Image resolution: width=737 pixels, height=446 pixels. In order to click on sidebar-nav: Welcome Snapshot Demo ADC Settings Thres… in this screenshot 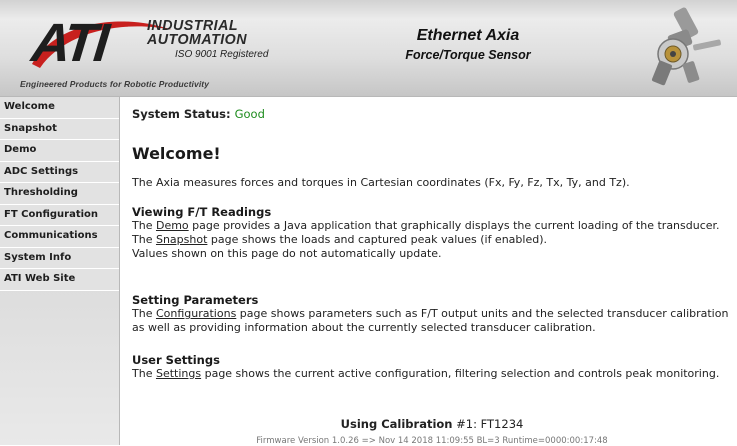, I will do `click(60, 271)`.